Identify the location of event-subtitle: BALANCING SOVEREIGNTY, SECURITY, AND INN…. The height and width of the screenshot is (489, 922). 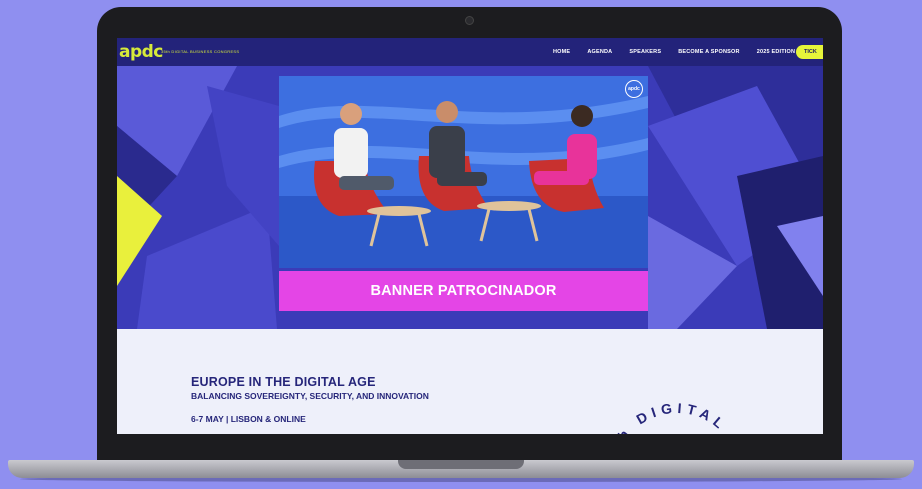
(310, 396).